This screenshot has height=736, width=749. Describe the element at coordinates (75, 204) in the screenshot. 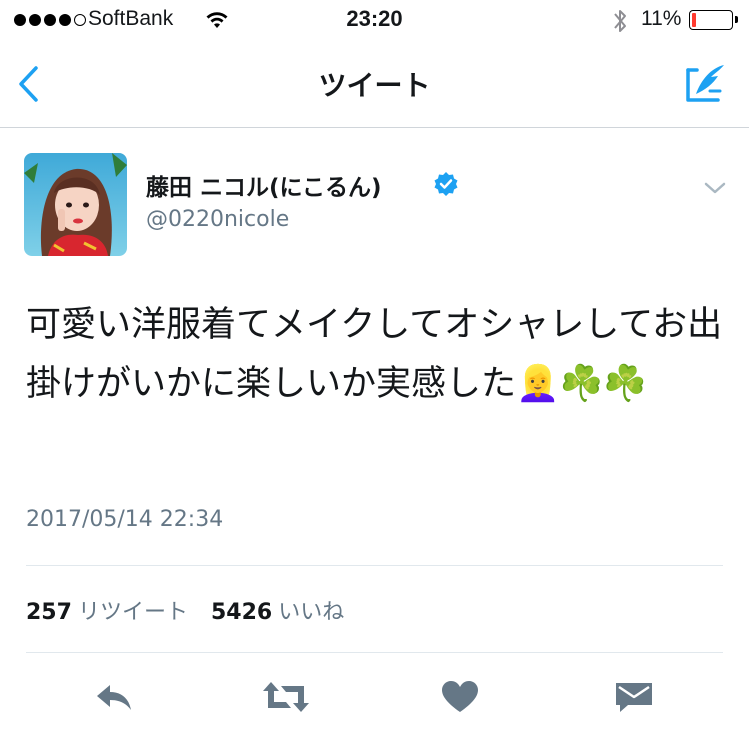

I see `avatar` at that location.